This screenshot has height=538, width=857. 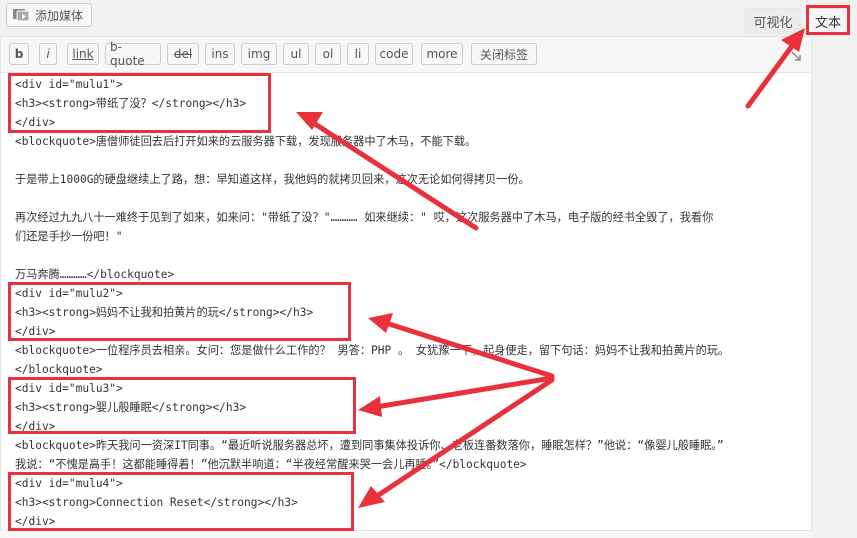 I want to click on editor-topbar: 添加媒体 可视化 文本, so click(x=428, y=19).